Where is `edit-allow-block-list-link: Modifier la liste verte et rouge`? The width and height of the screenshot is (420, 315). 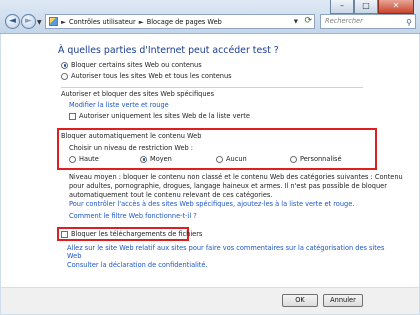 edit-allow-block-list-link: Modifier la liste verte et rouge is located at coordinates (119, 105).